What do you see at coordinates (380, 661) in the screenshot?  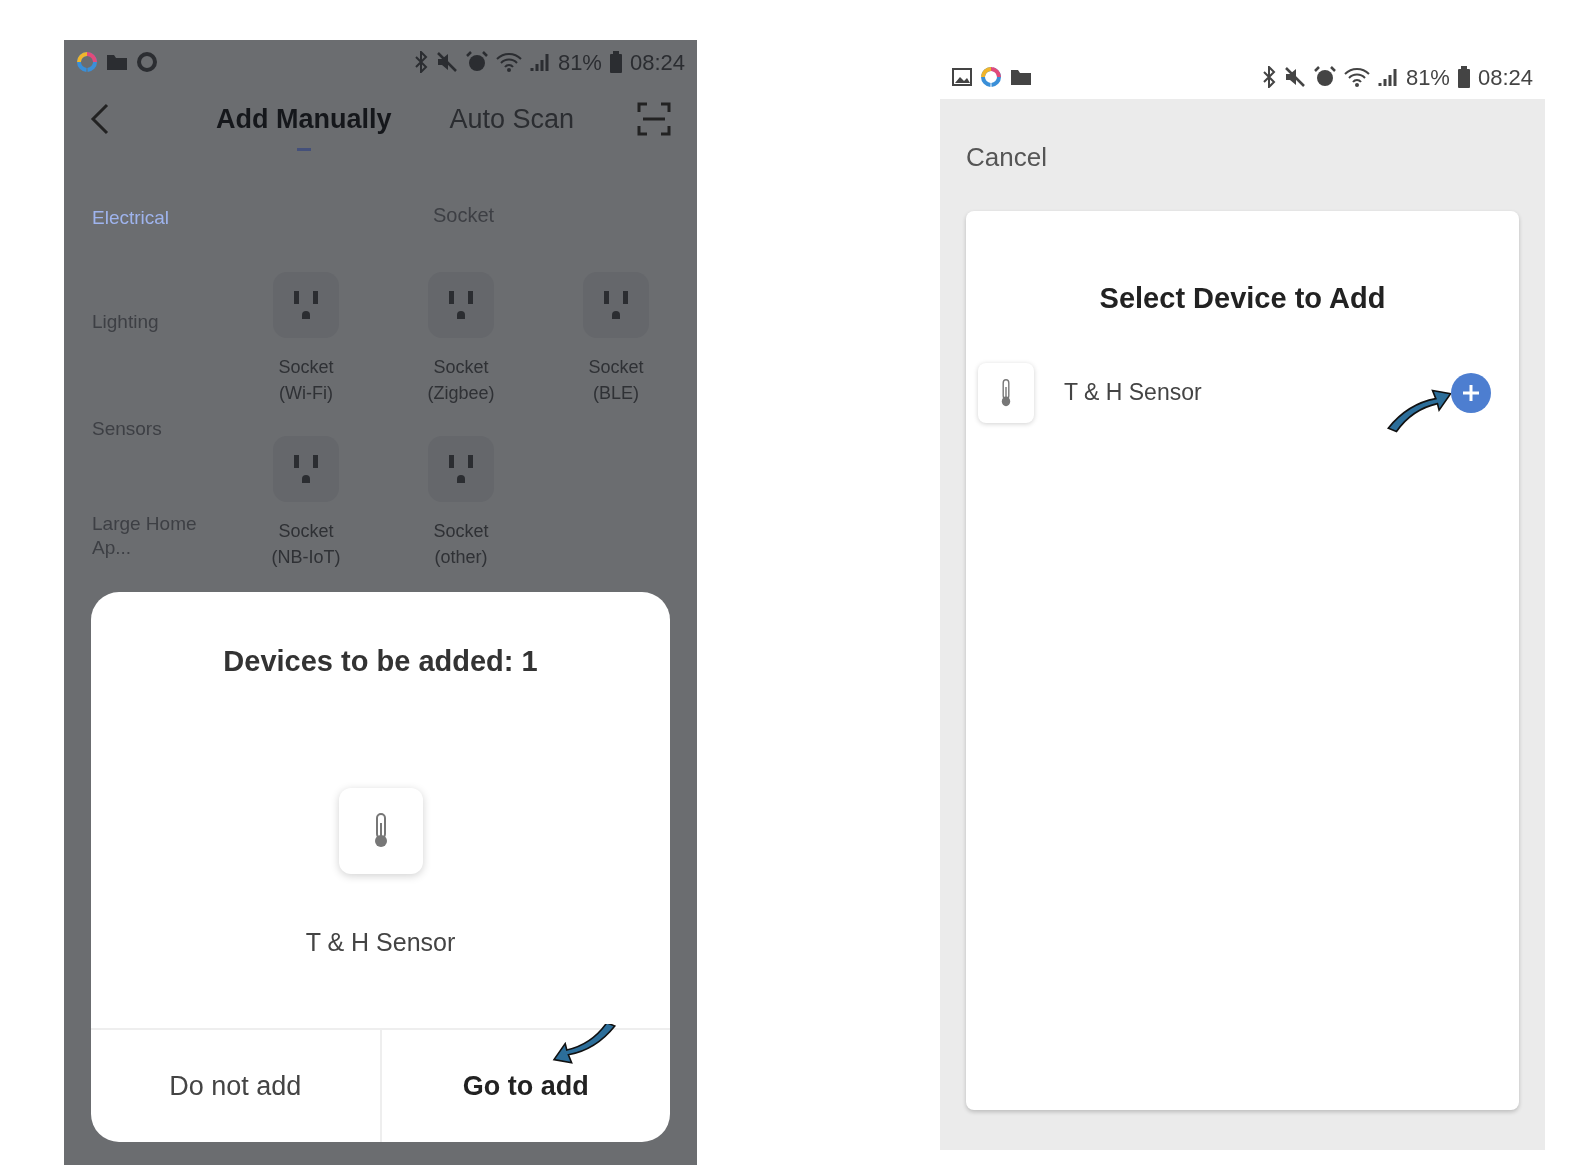 I see `dialog-title: Devices to be added: 1` at bounding box center [380, 661].